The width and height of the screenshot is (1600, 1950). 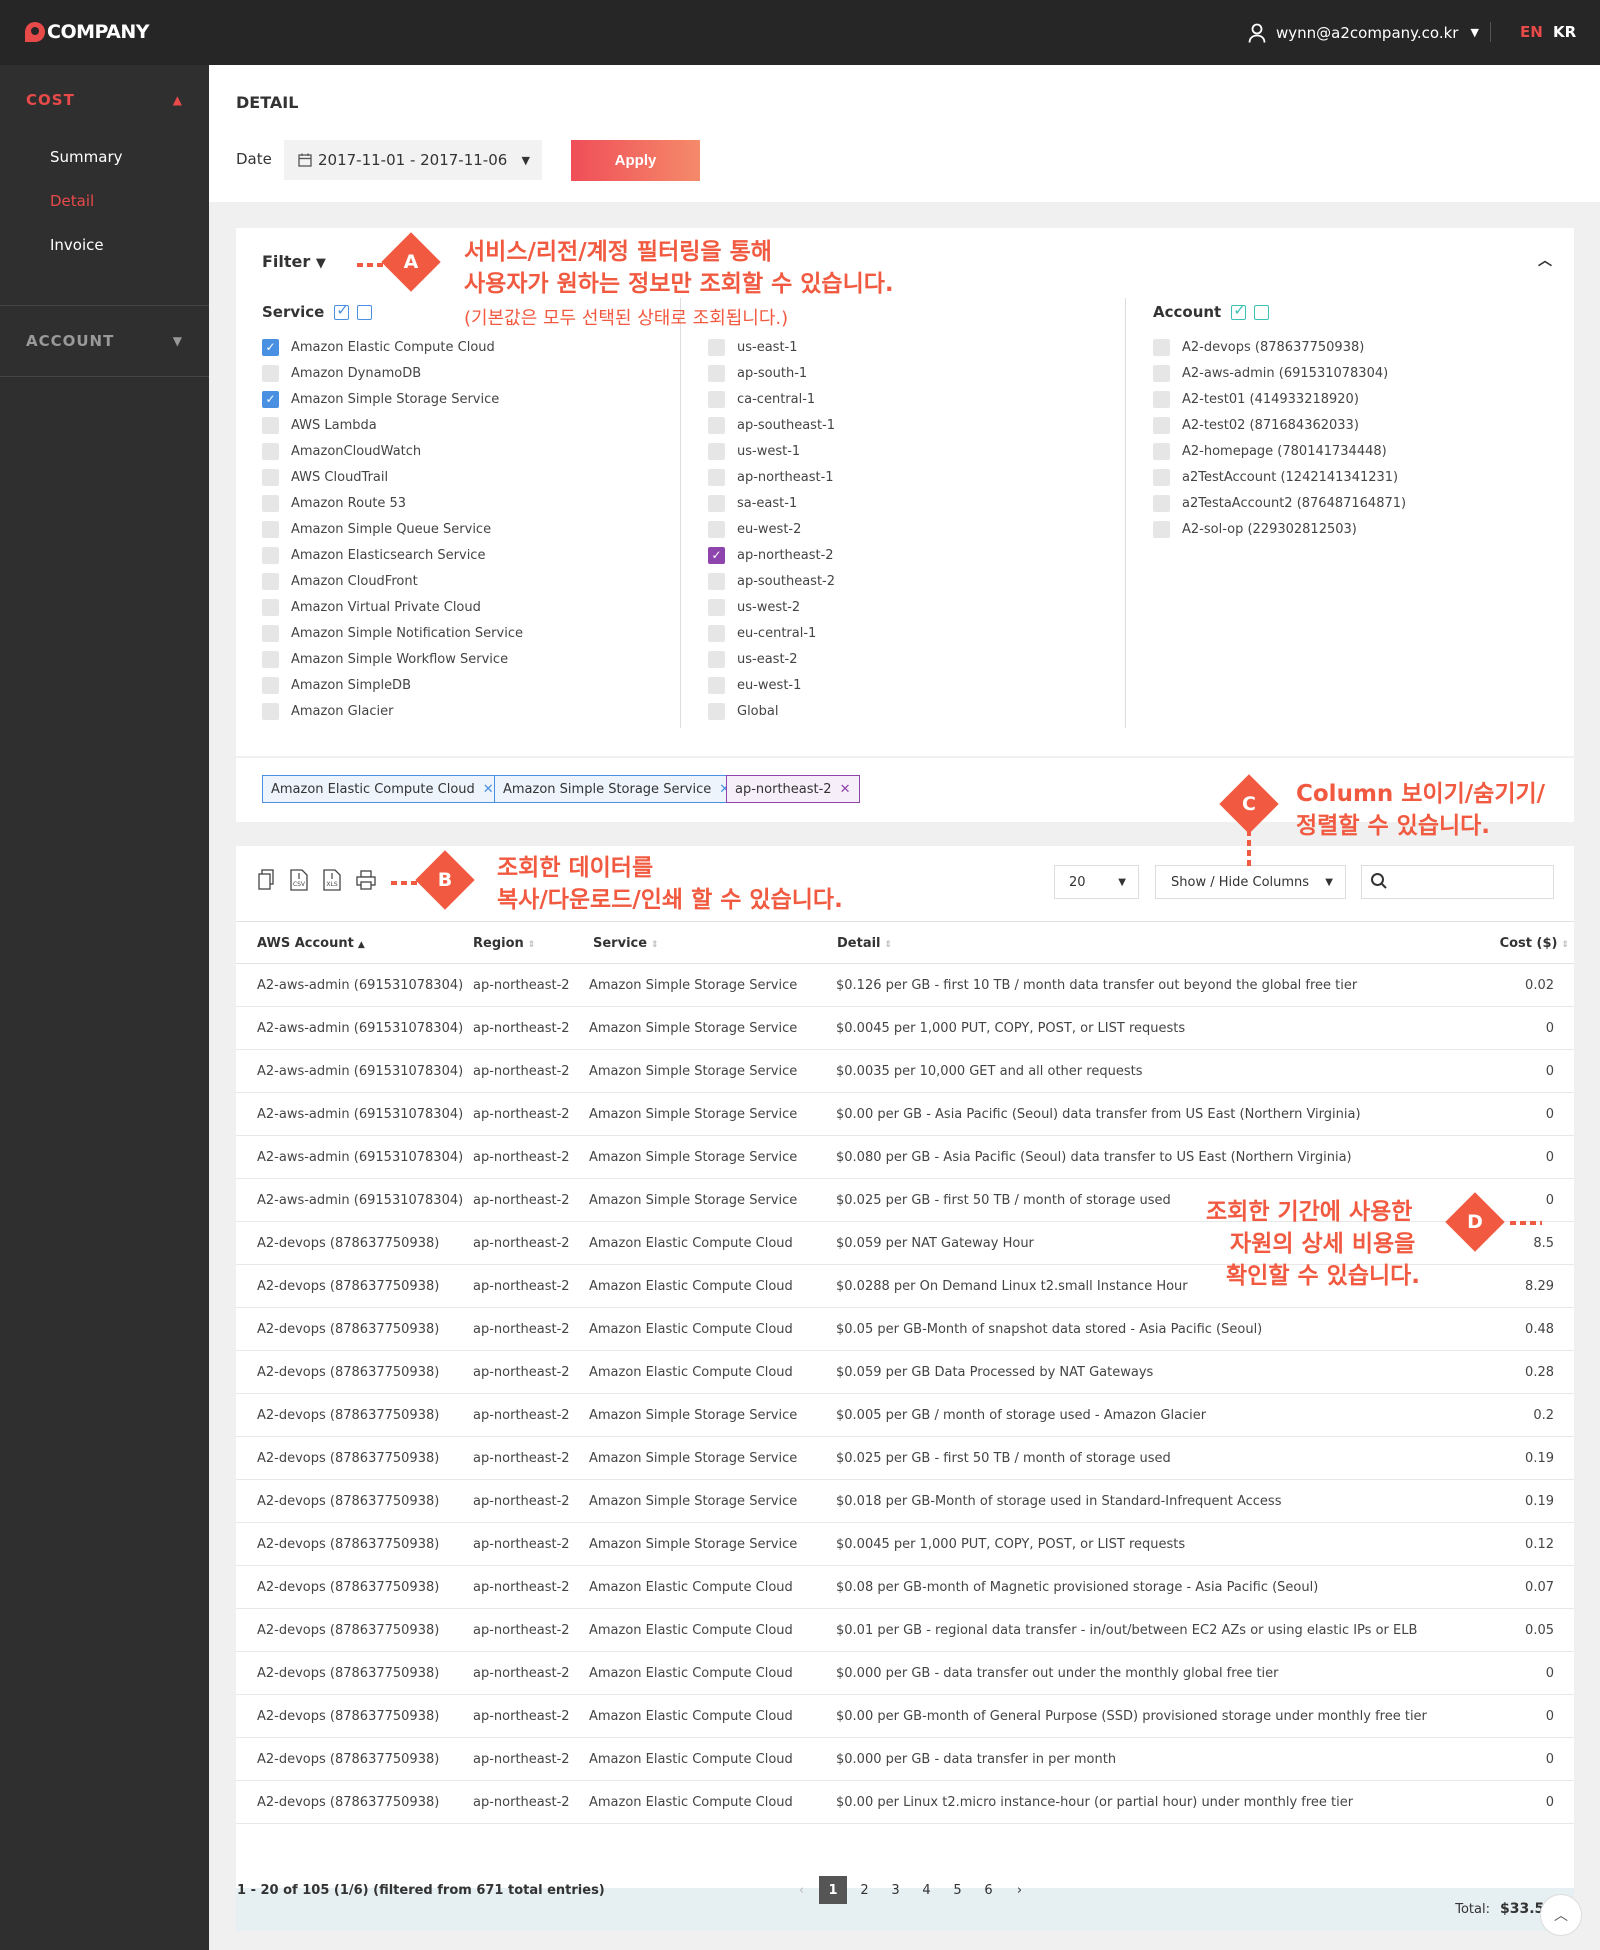 What do you see at coordinates (918, 711) in the screenshot?
I see `filter-option: Global` at bounding box center [918, 711].